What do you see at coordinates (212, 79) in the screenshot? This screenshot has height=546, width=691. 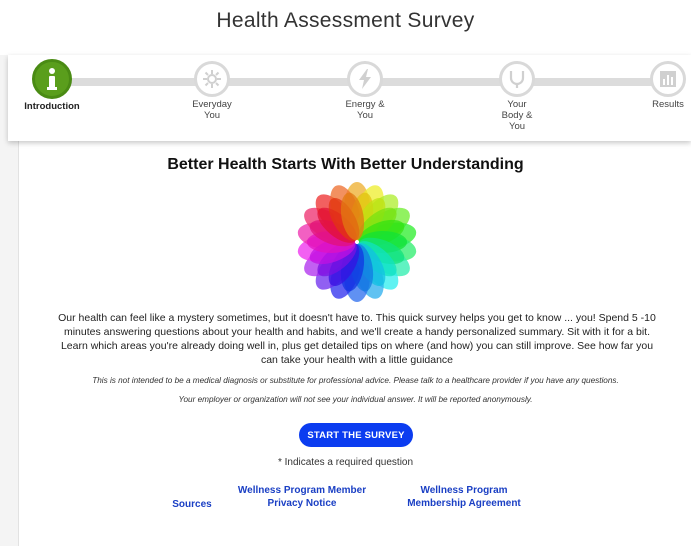 I see `gear-icon` at bounding box center [212, 79].